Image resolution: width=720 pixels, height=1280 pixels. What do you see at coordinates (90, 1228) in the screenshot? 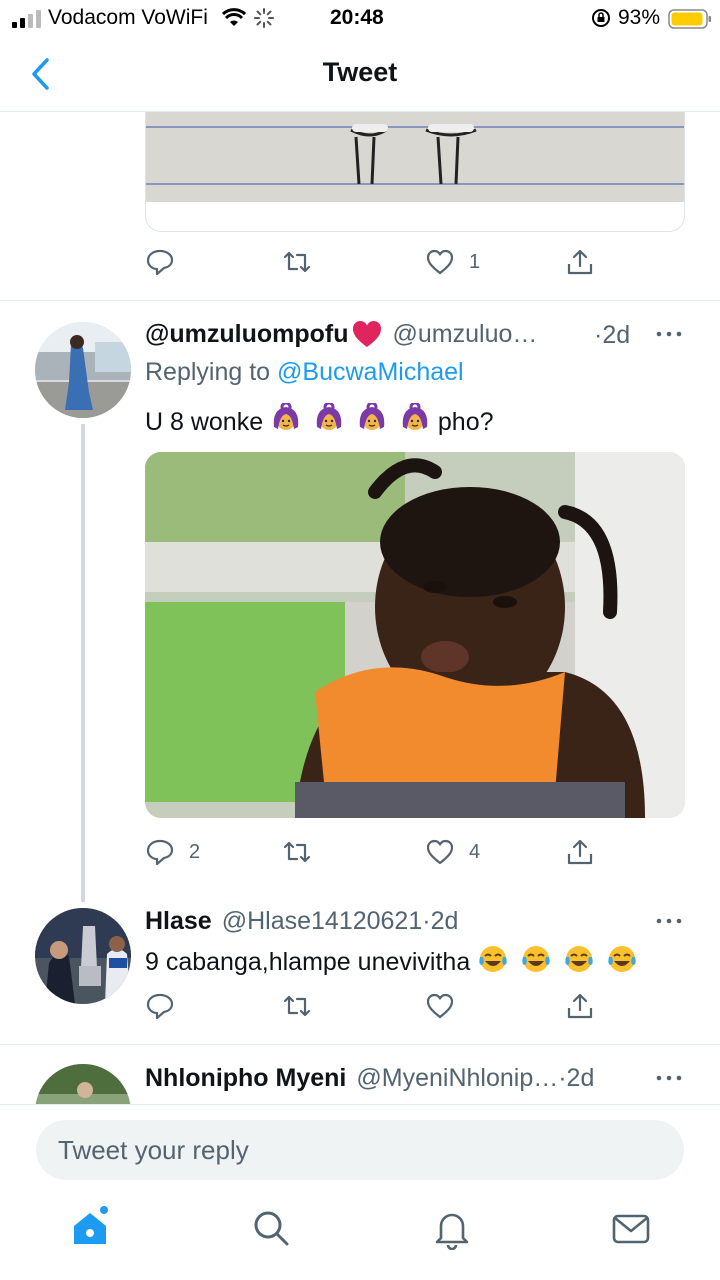
I see `home-icon` at bounding box center [90, 1228].